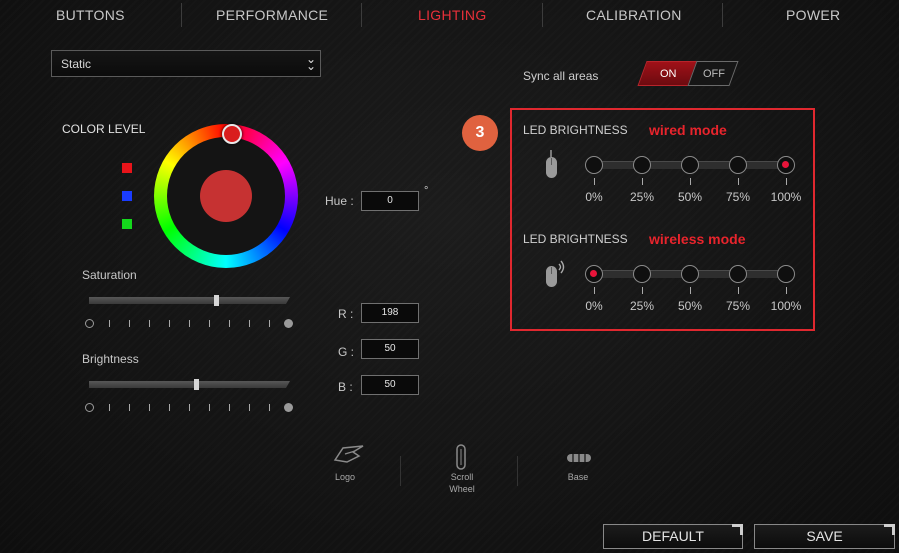 The image size is (899, 553). I want to click on step-badge: 3, so click(480, 133).